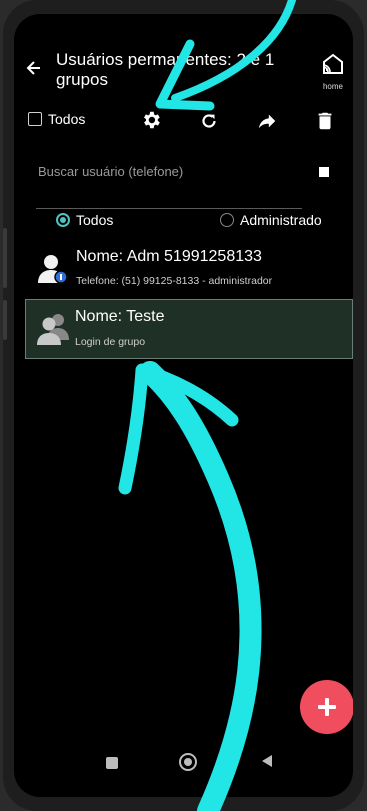 This screenshot has height=811, width=367. I want to click on annotation-arrow-top, so click(233, 51).